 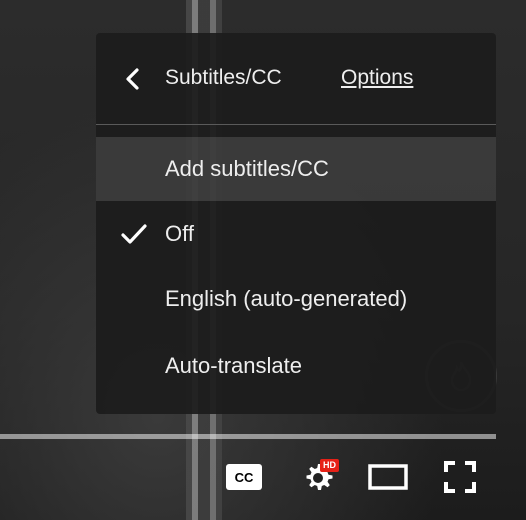 I want to click on menu-header: Subtitles/CC Options, so click(x=296, y=78).